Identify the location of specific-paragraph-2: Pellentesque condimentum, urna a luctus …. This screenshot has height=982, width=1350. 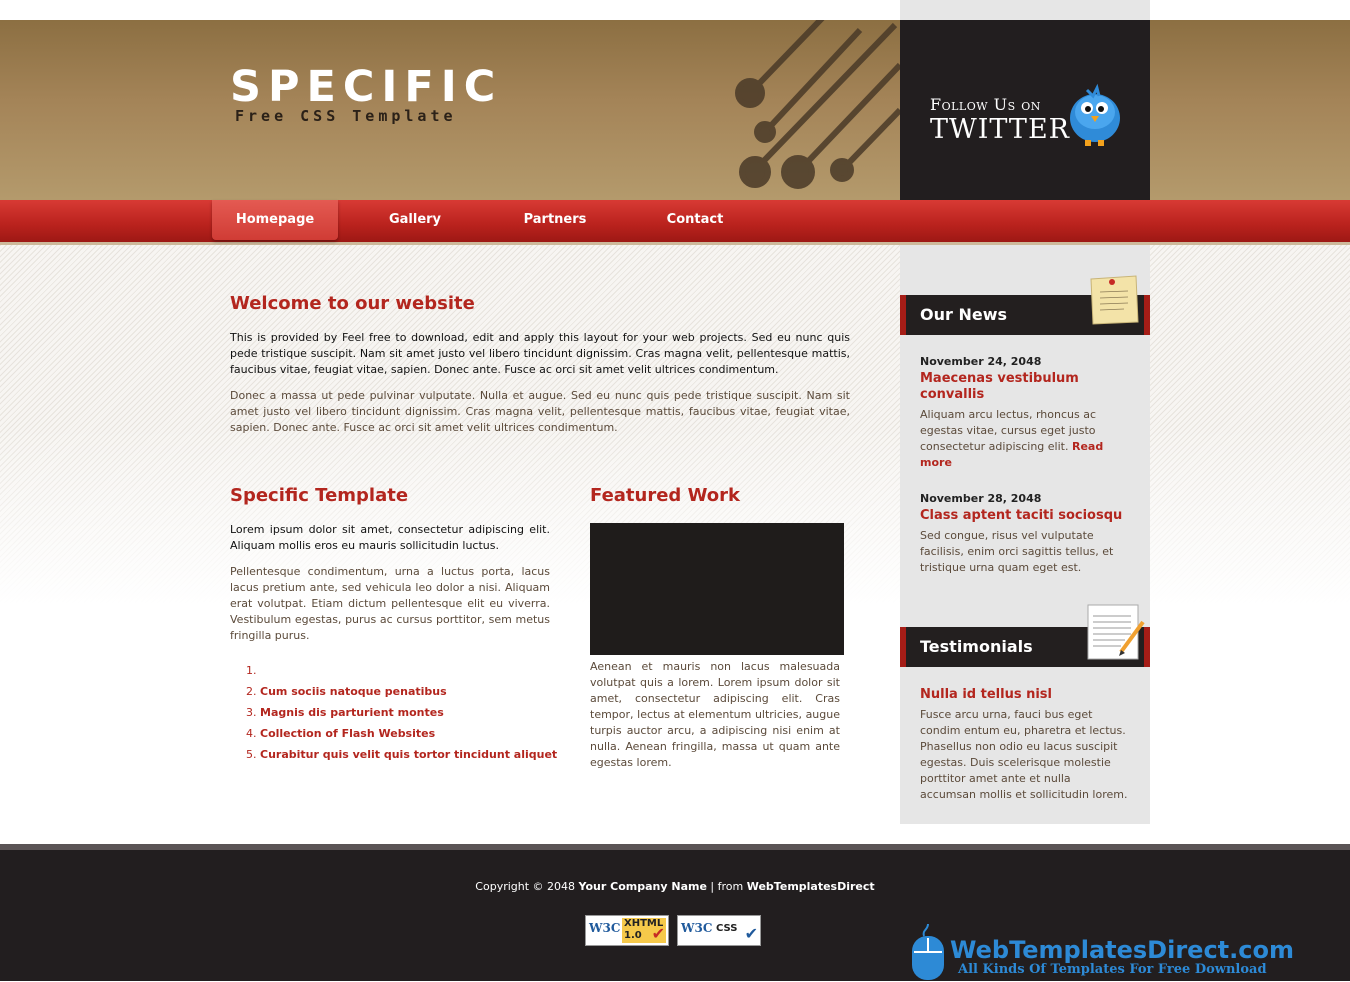
(390, 603).